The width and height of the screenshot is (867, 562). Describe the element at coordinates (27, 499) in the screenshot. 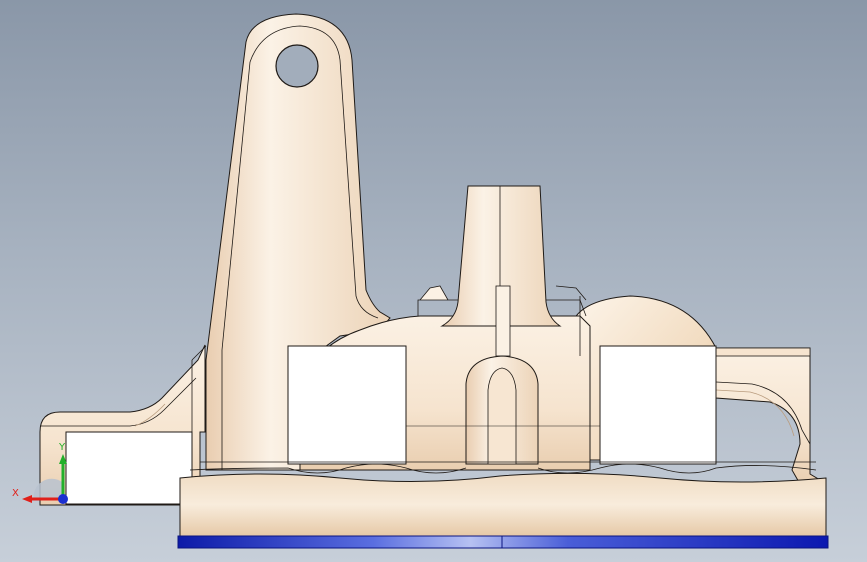

I see `x-axis-arrowhead` at that location.